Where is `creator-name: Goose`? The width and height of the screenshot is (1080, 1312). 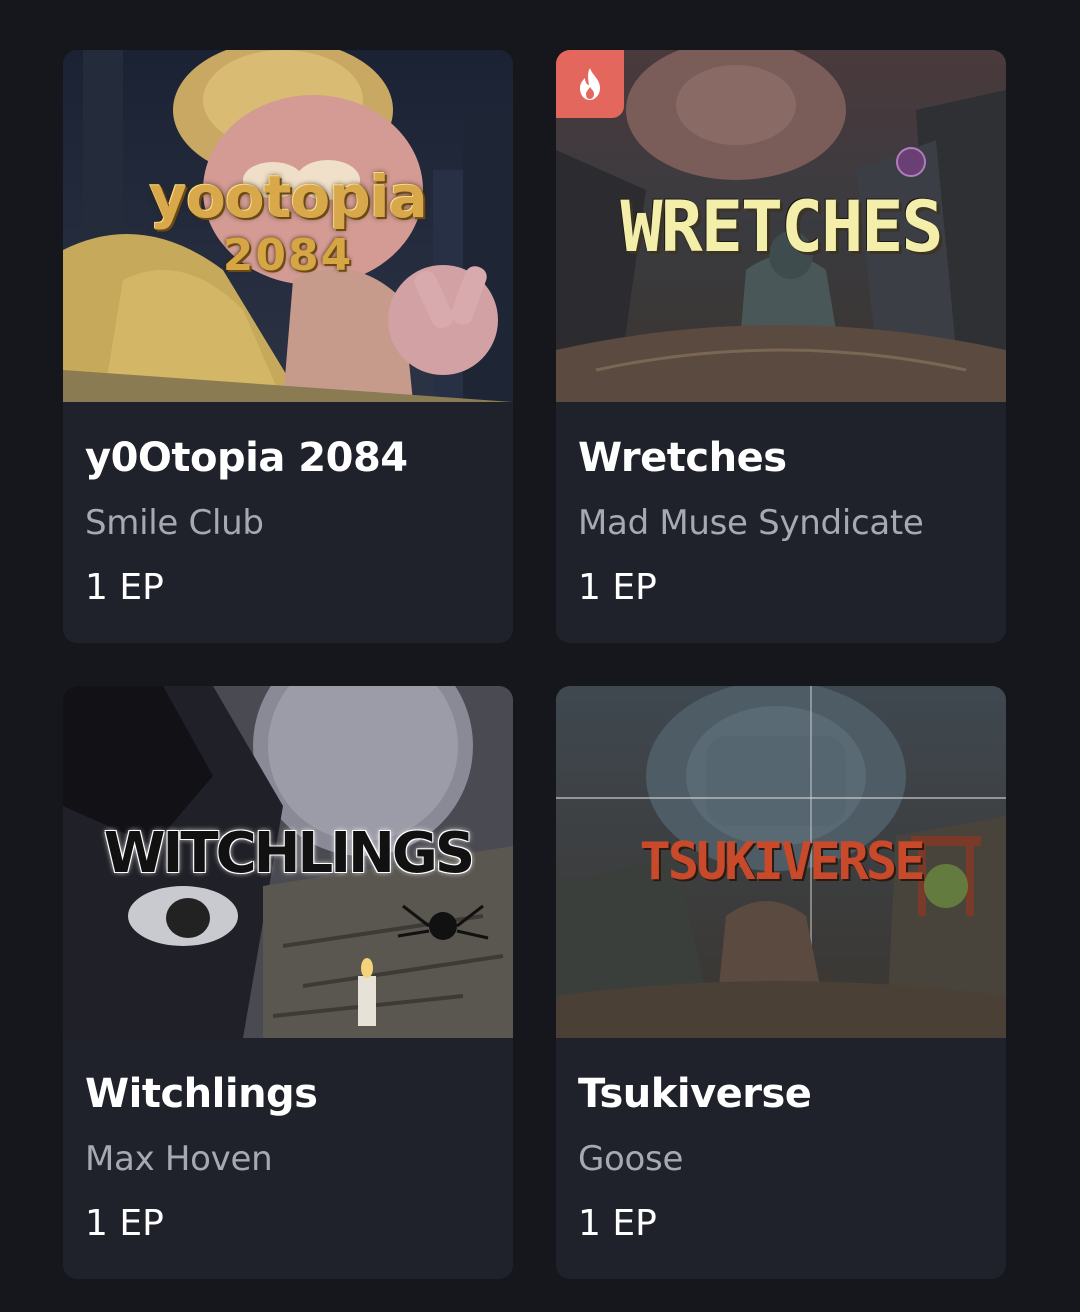
creator-name: Goose is located at coordinates (781, 1159).